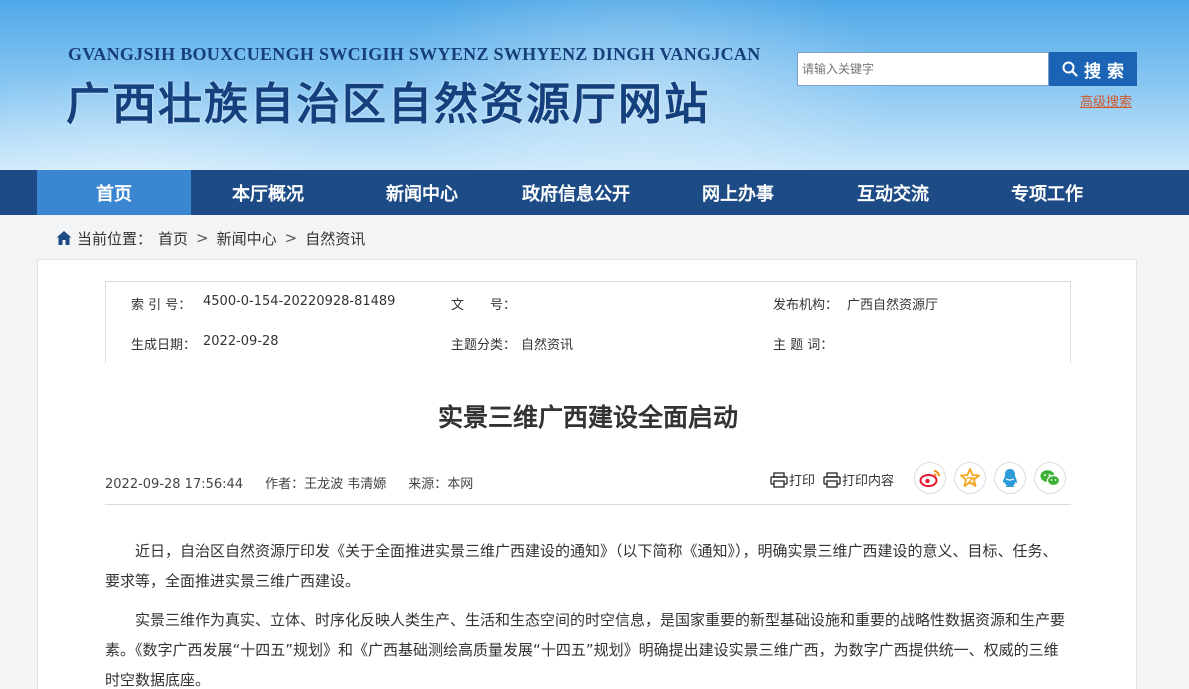  I want to click on meta-publisher-label: 发布机构：, so click(806, 305).